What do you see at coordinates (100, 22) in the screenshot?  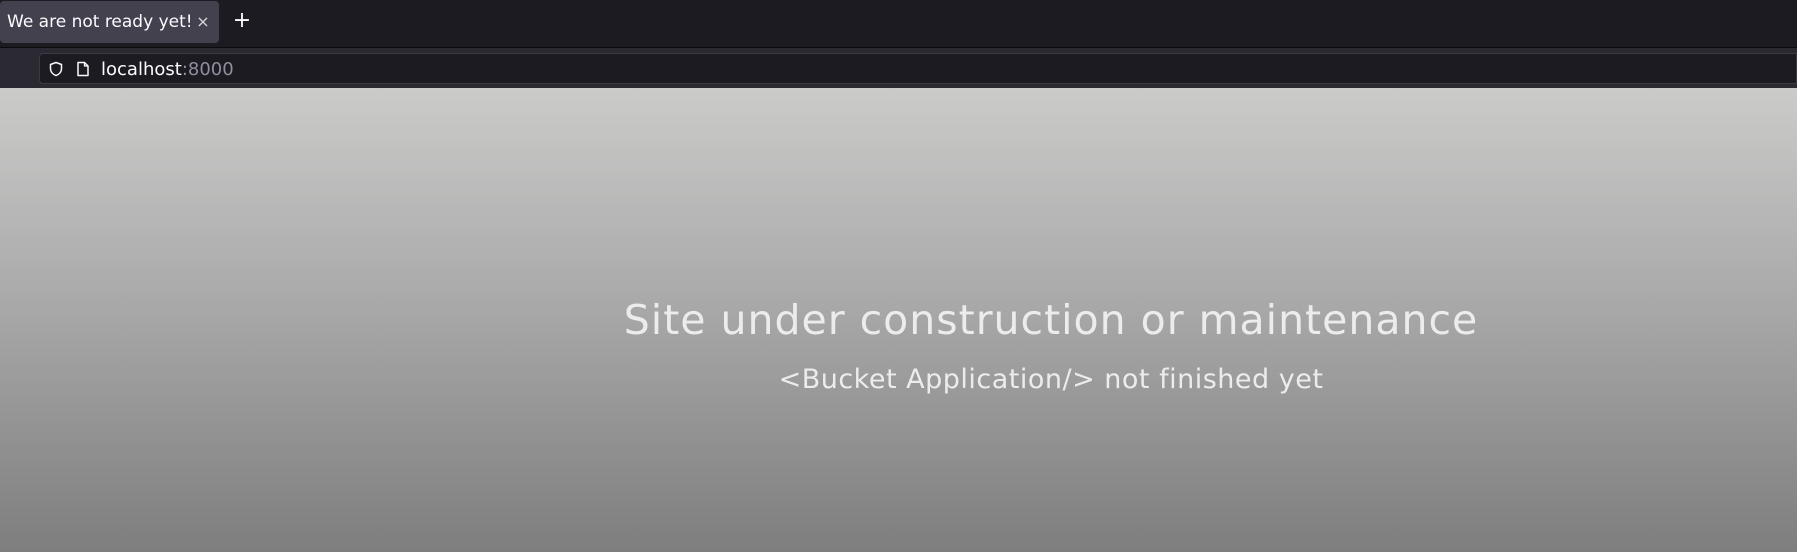 I see `tab-title: We are not ready yet!` at bounding box center [100, 22].